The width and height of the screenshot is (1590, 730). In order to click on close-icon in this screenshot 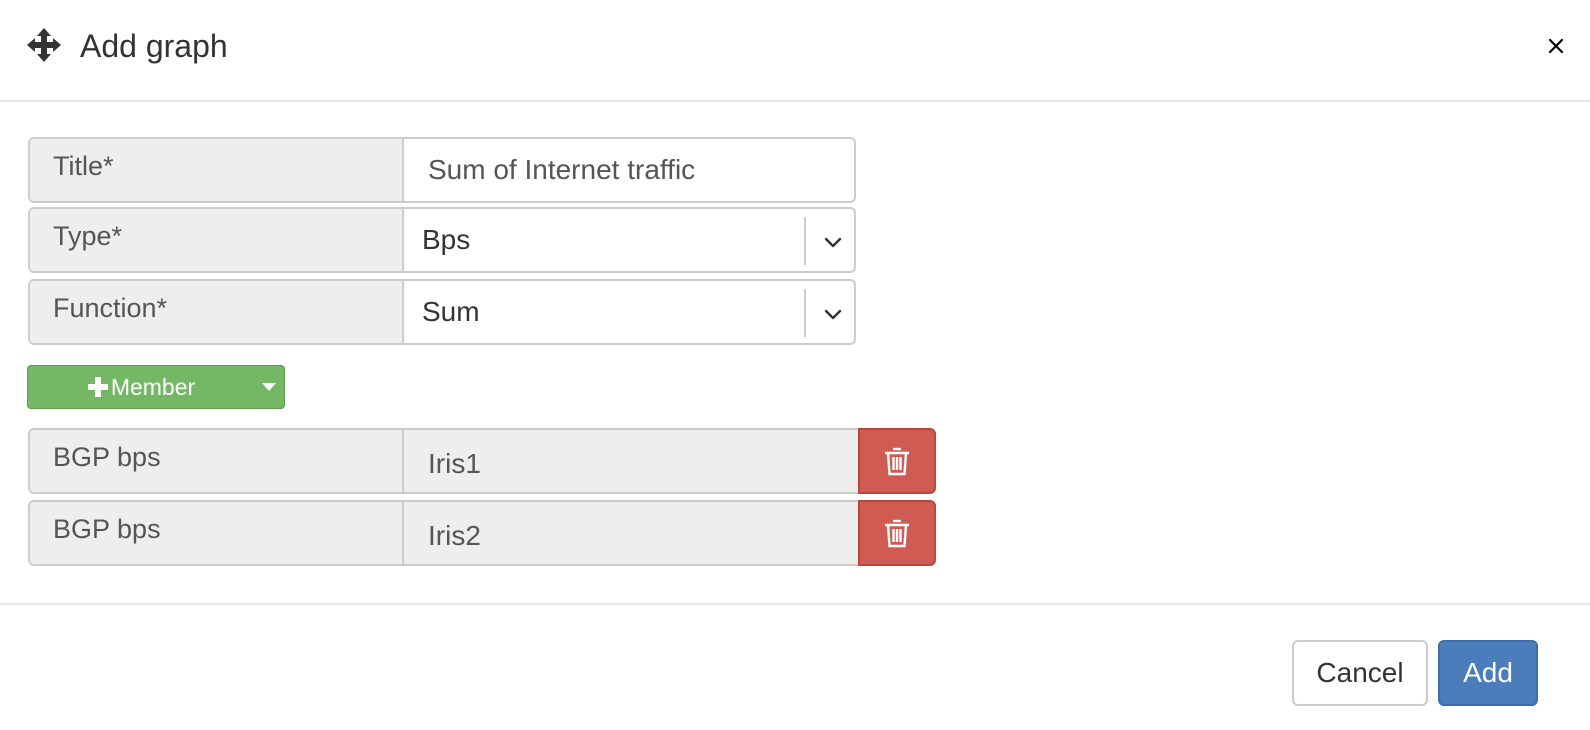, I will do `click(1556, 46)`.